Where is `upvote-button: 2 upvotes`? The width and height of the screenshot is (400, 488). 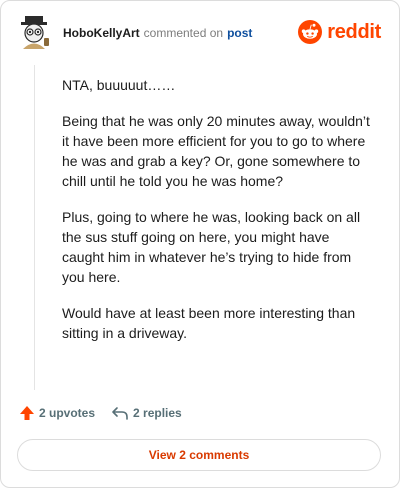
upvote-button: 2 upvotes is located at coordinates (57, 413).